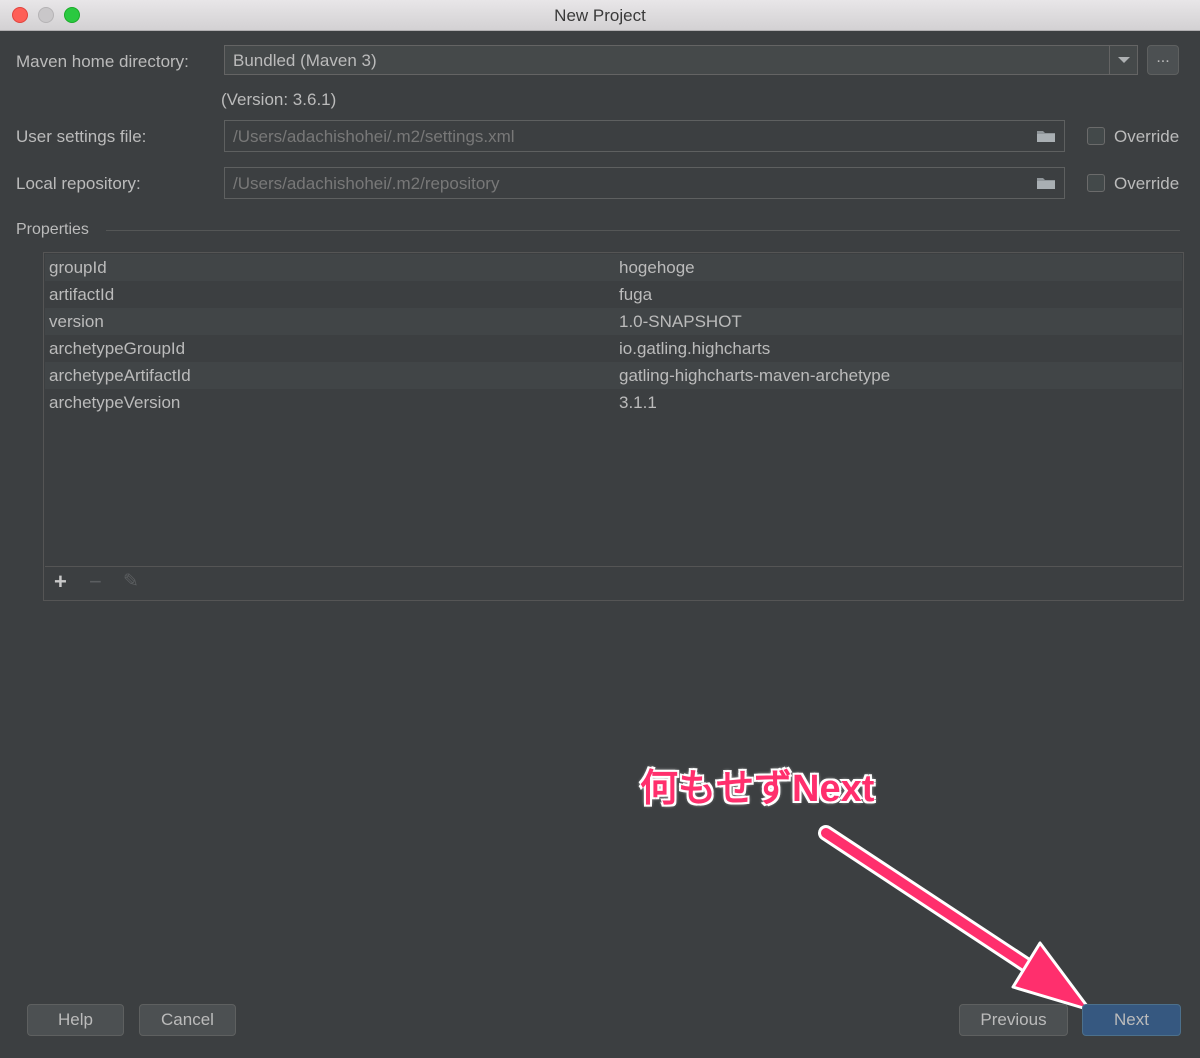 This screenshot has width=1200, height=1058. I want to click on help-button: Help, so click(75, 1020).